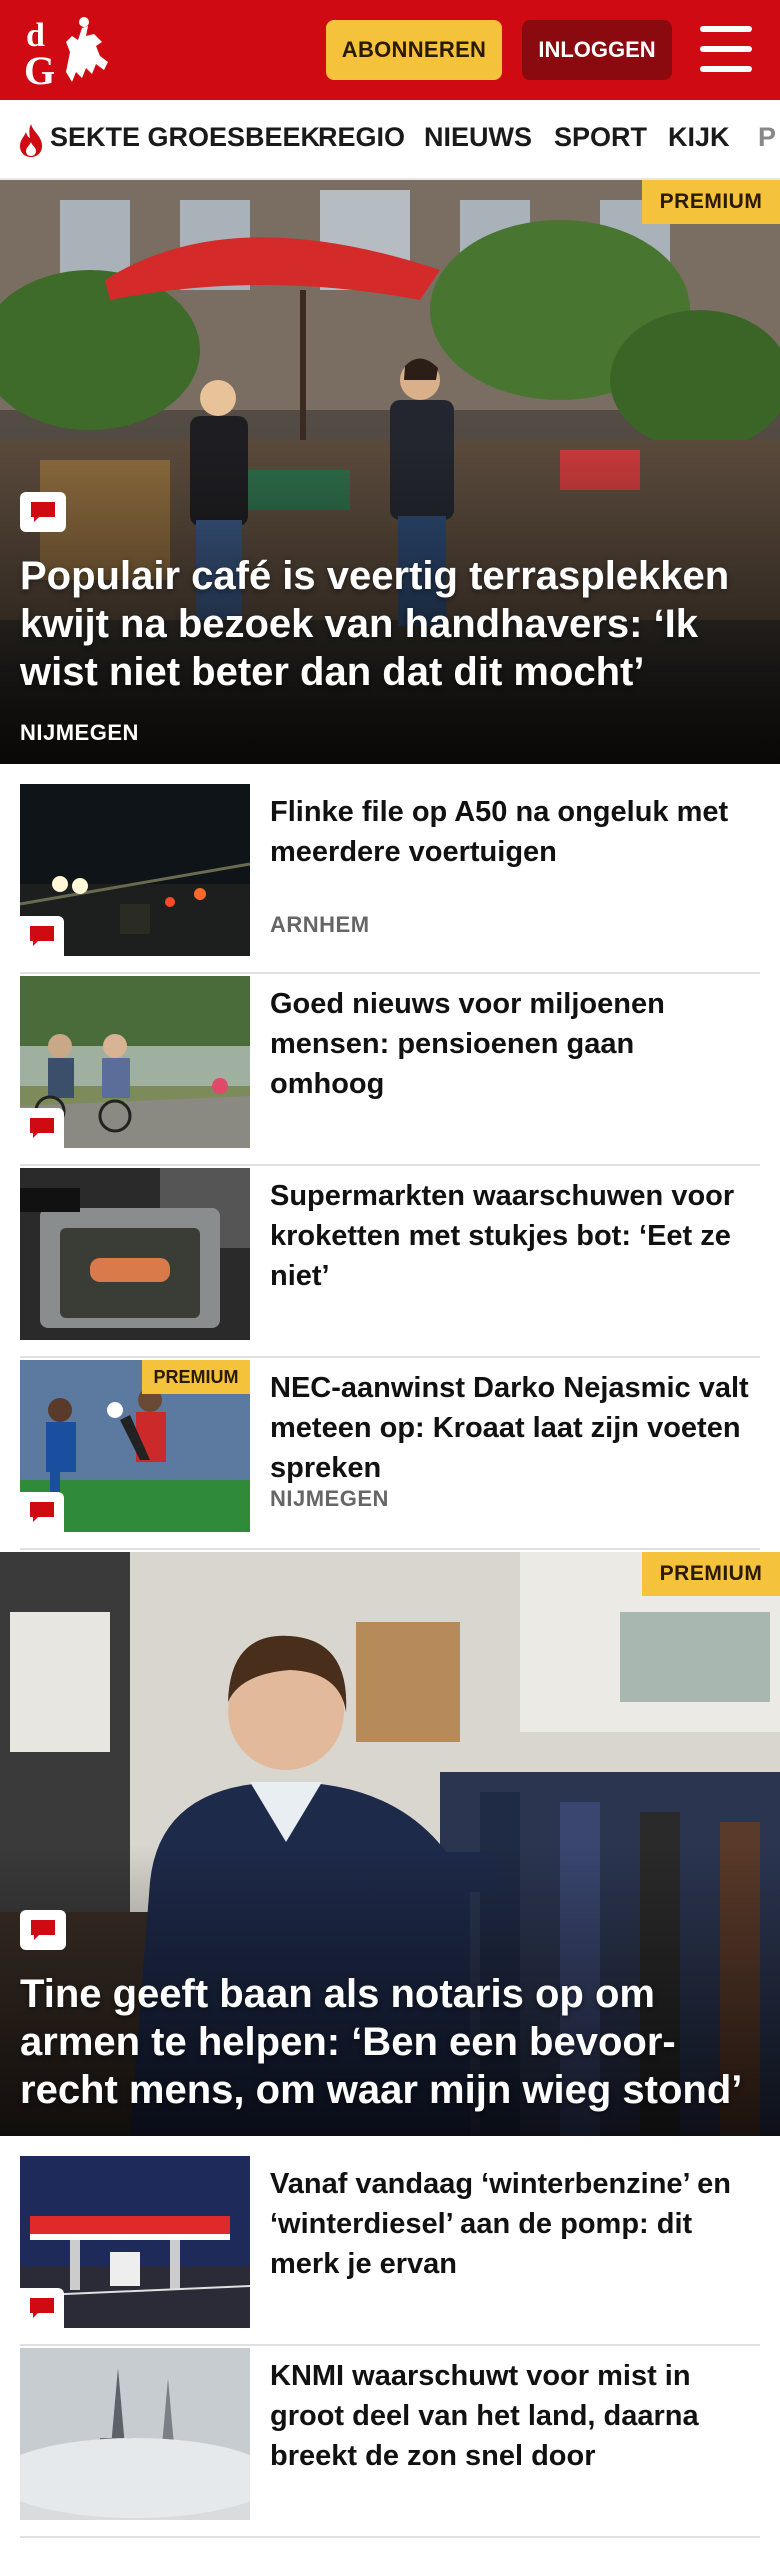  What do you see at coordinates (135, 2434) in the screenshot?
I see `thumbnail-foggy-town` at bounding box center [135, 2434].